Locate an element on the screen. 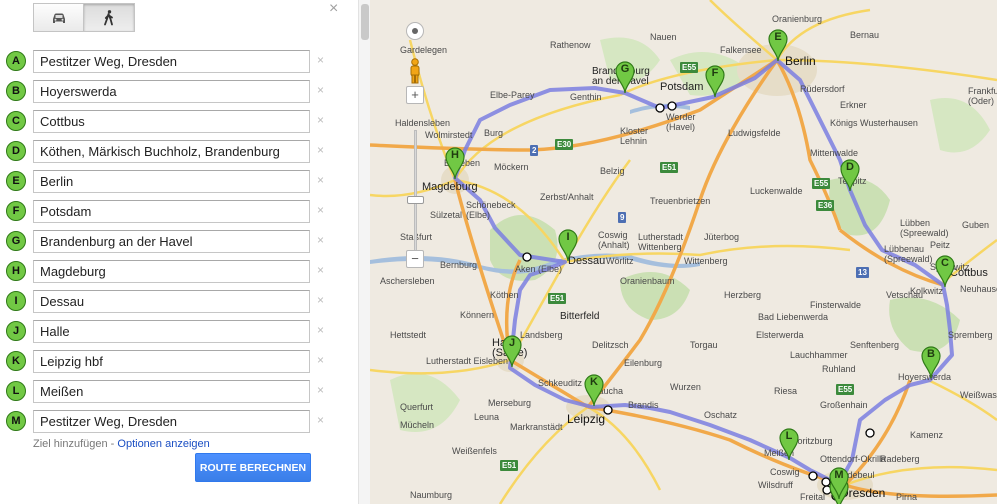 The image size is (997, 504). route-marker-pin: G is located at coordinates (625, 77).